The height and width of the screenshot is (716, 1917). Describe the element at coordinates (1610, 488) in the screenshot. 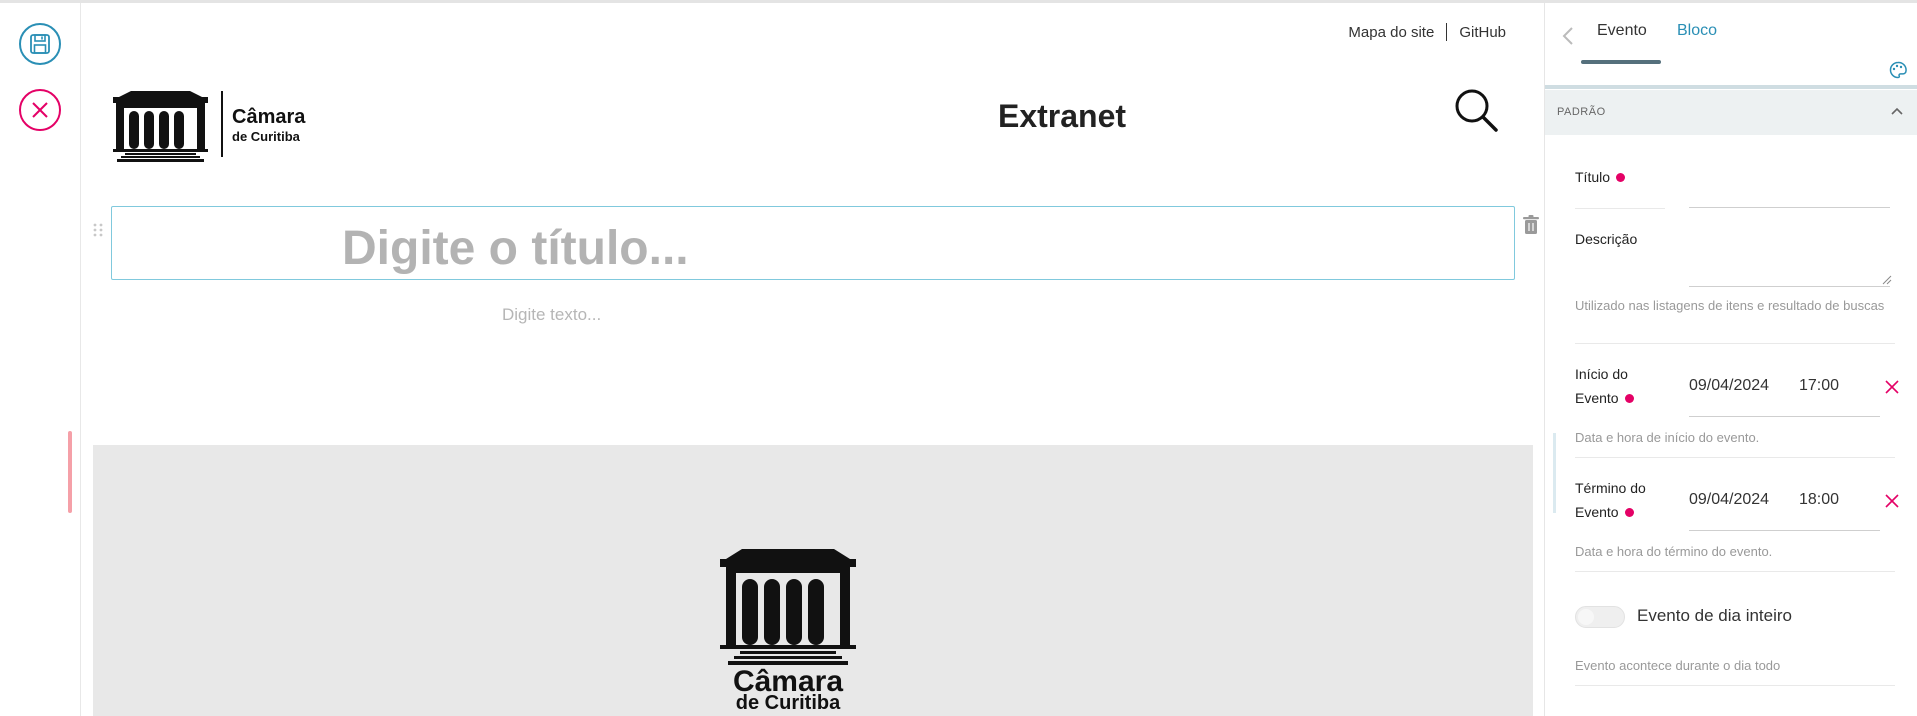

I see `termino-label-line1: Término do` at that location.